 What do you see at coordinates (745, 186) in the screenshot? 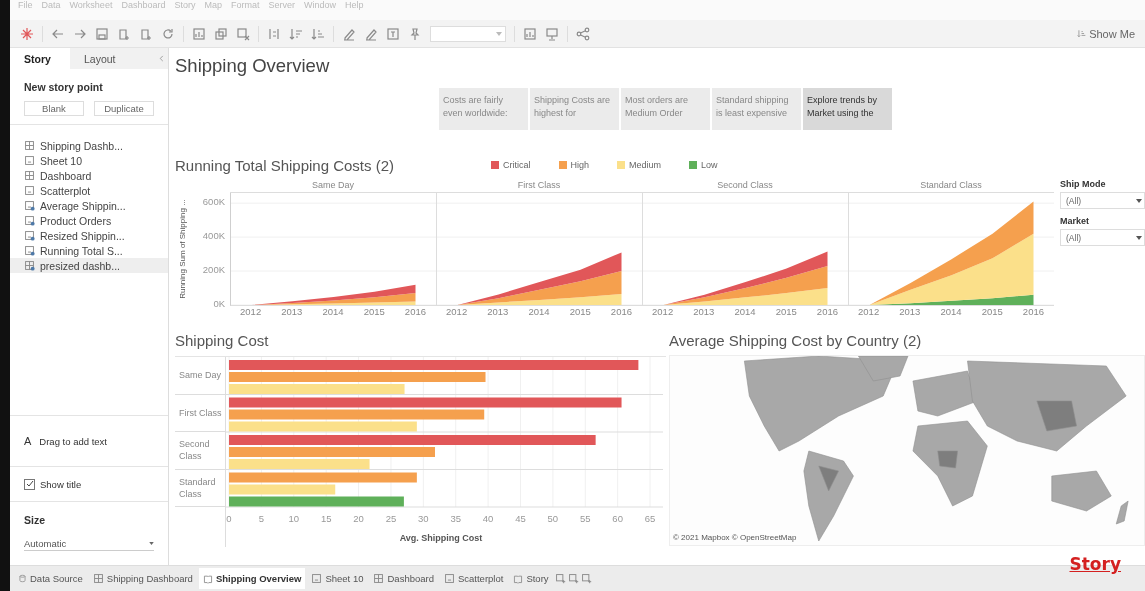
I see `panel-header: Second Class` at bounding box center [745, 186].